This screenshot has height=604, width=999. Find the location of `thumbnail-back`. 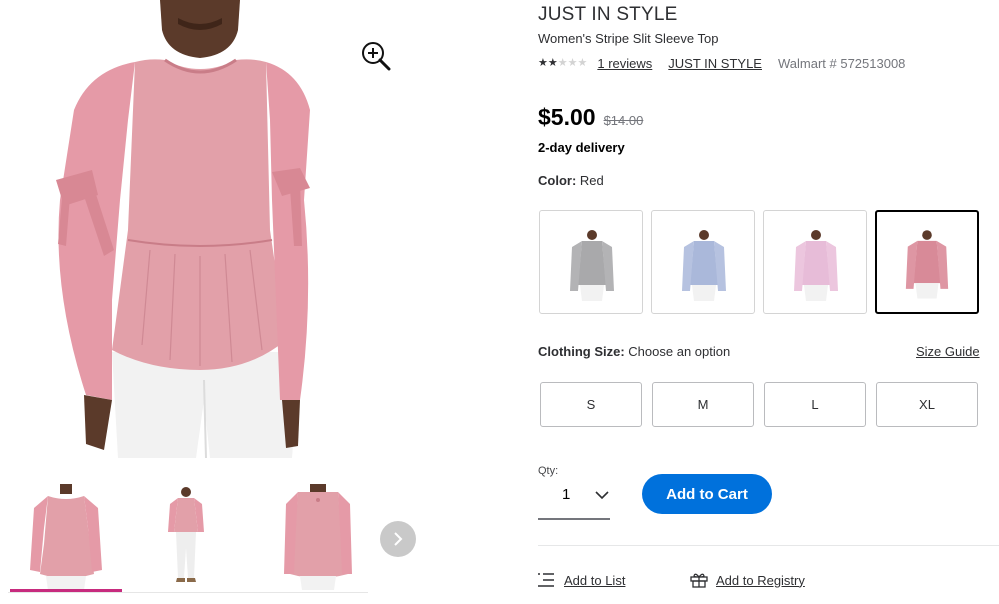

thumbnail-back is located at coordinates (318, 534).